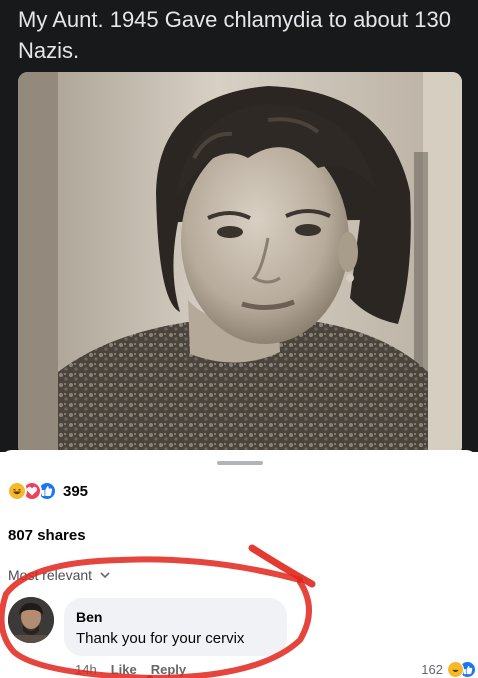 This screenshot has width=478, height=678. Describe the element at coordinates (124, 669) in the screenshot. I see `comment-like-button: Like` at that location.